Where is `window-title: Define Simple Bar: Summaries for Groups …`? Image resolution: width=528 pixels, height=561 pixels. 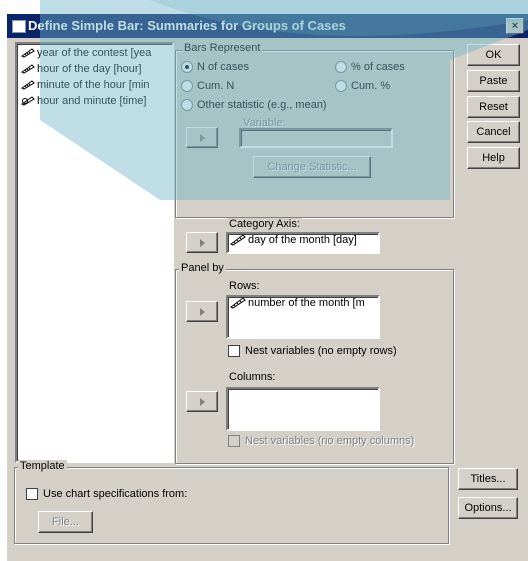 window-title: Define Simple Bar: Summaries for Groups … is located at coordinates (187, 25).